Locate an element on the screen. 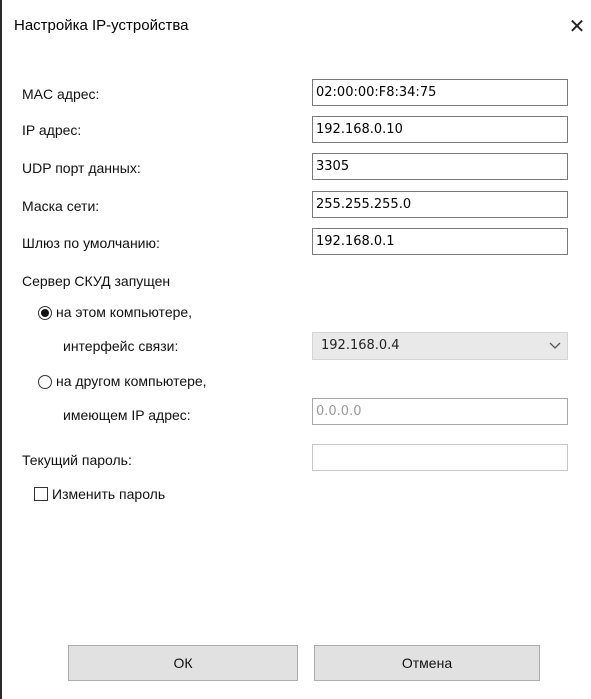  radio-this-computer is located at coordinates (45, 313).